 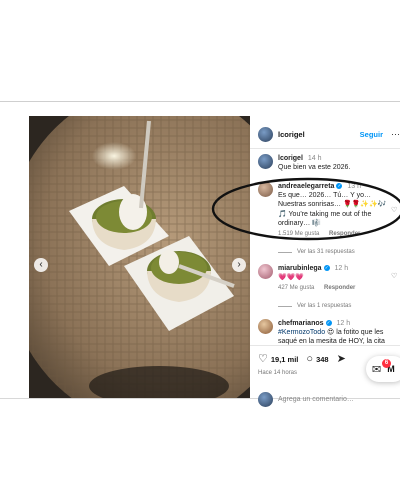 What do you see at coordinates (329, 134) in the screenshot?
I see `post-header: lcorigel Seguir ···` at bounding box center [329, 134].